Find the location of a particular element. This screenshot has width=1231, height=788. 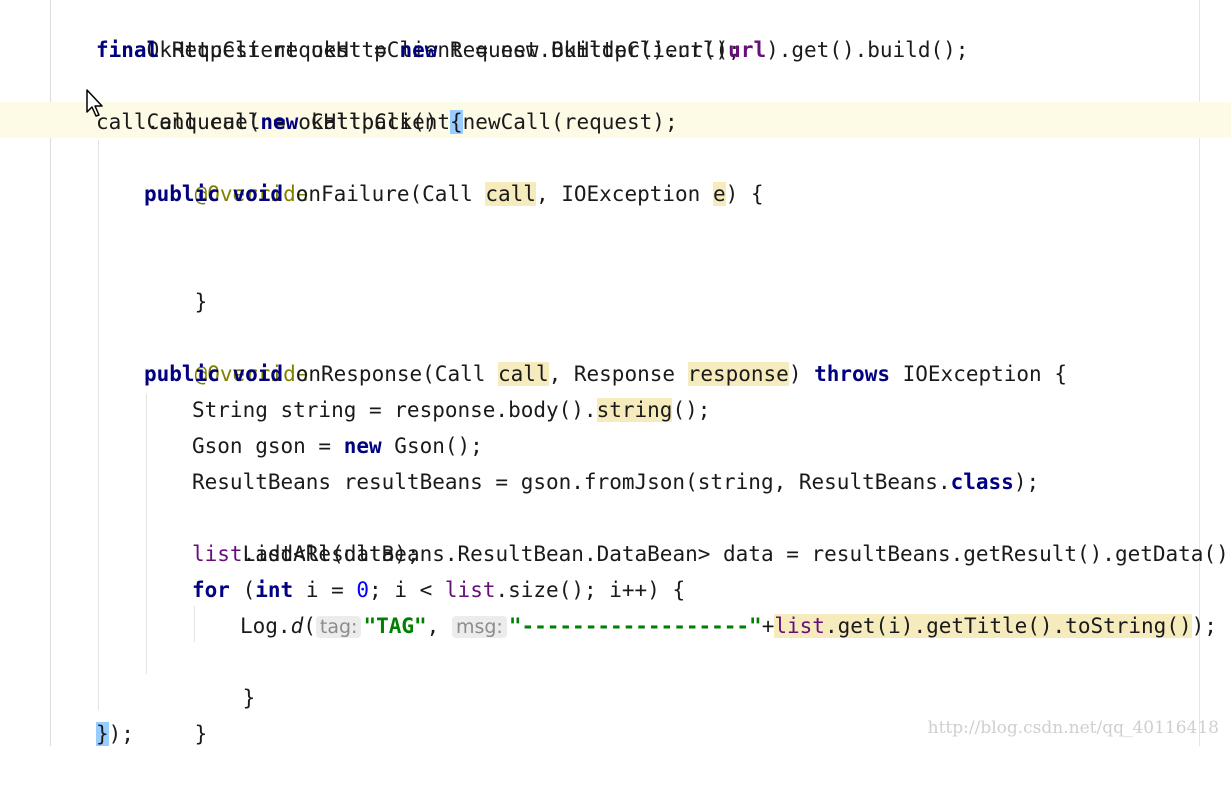

mouse-pointer-icon is located at coordinates (94, 103).